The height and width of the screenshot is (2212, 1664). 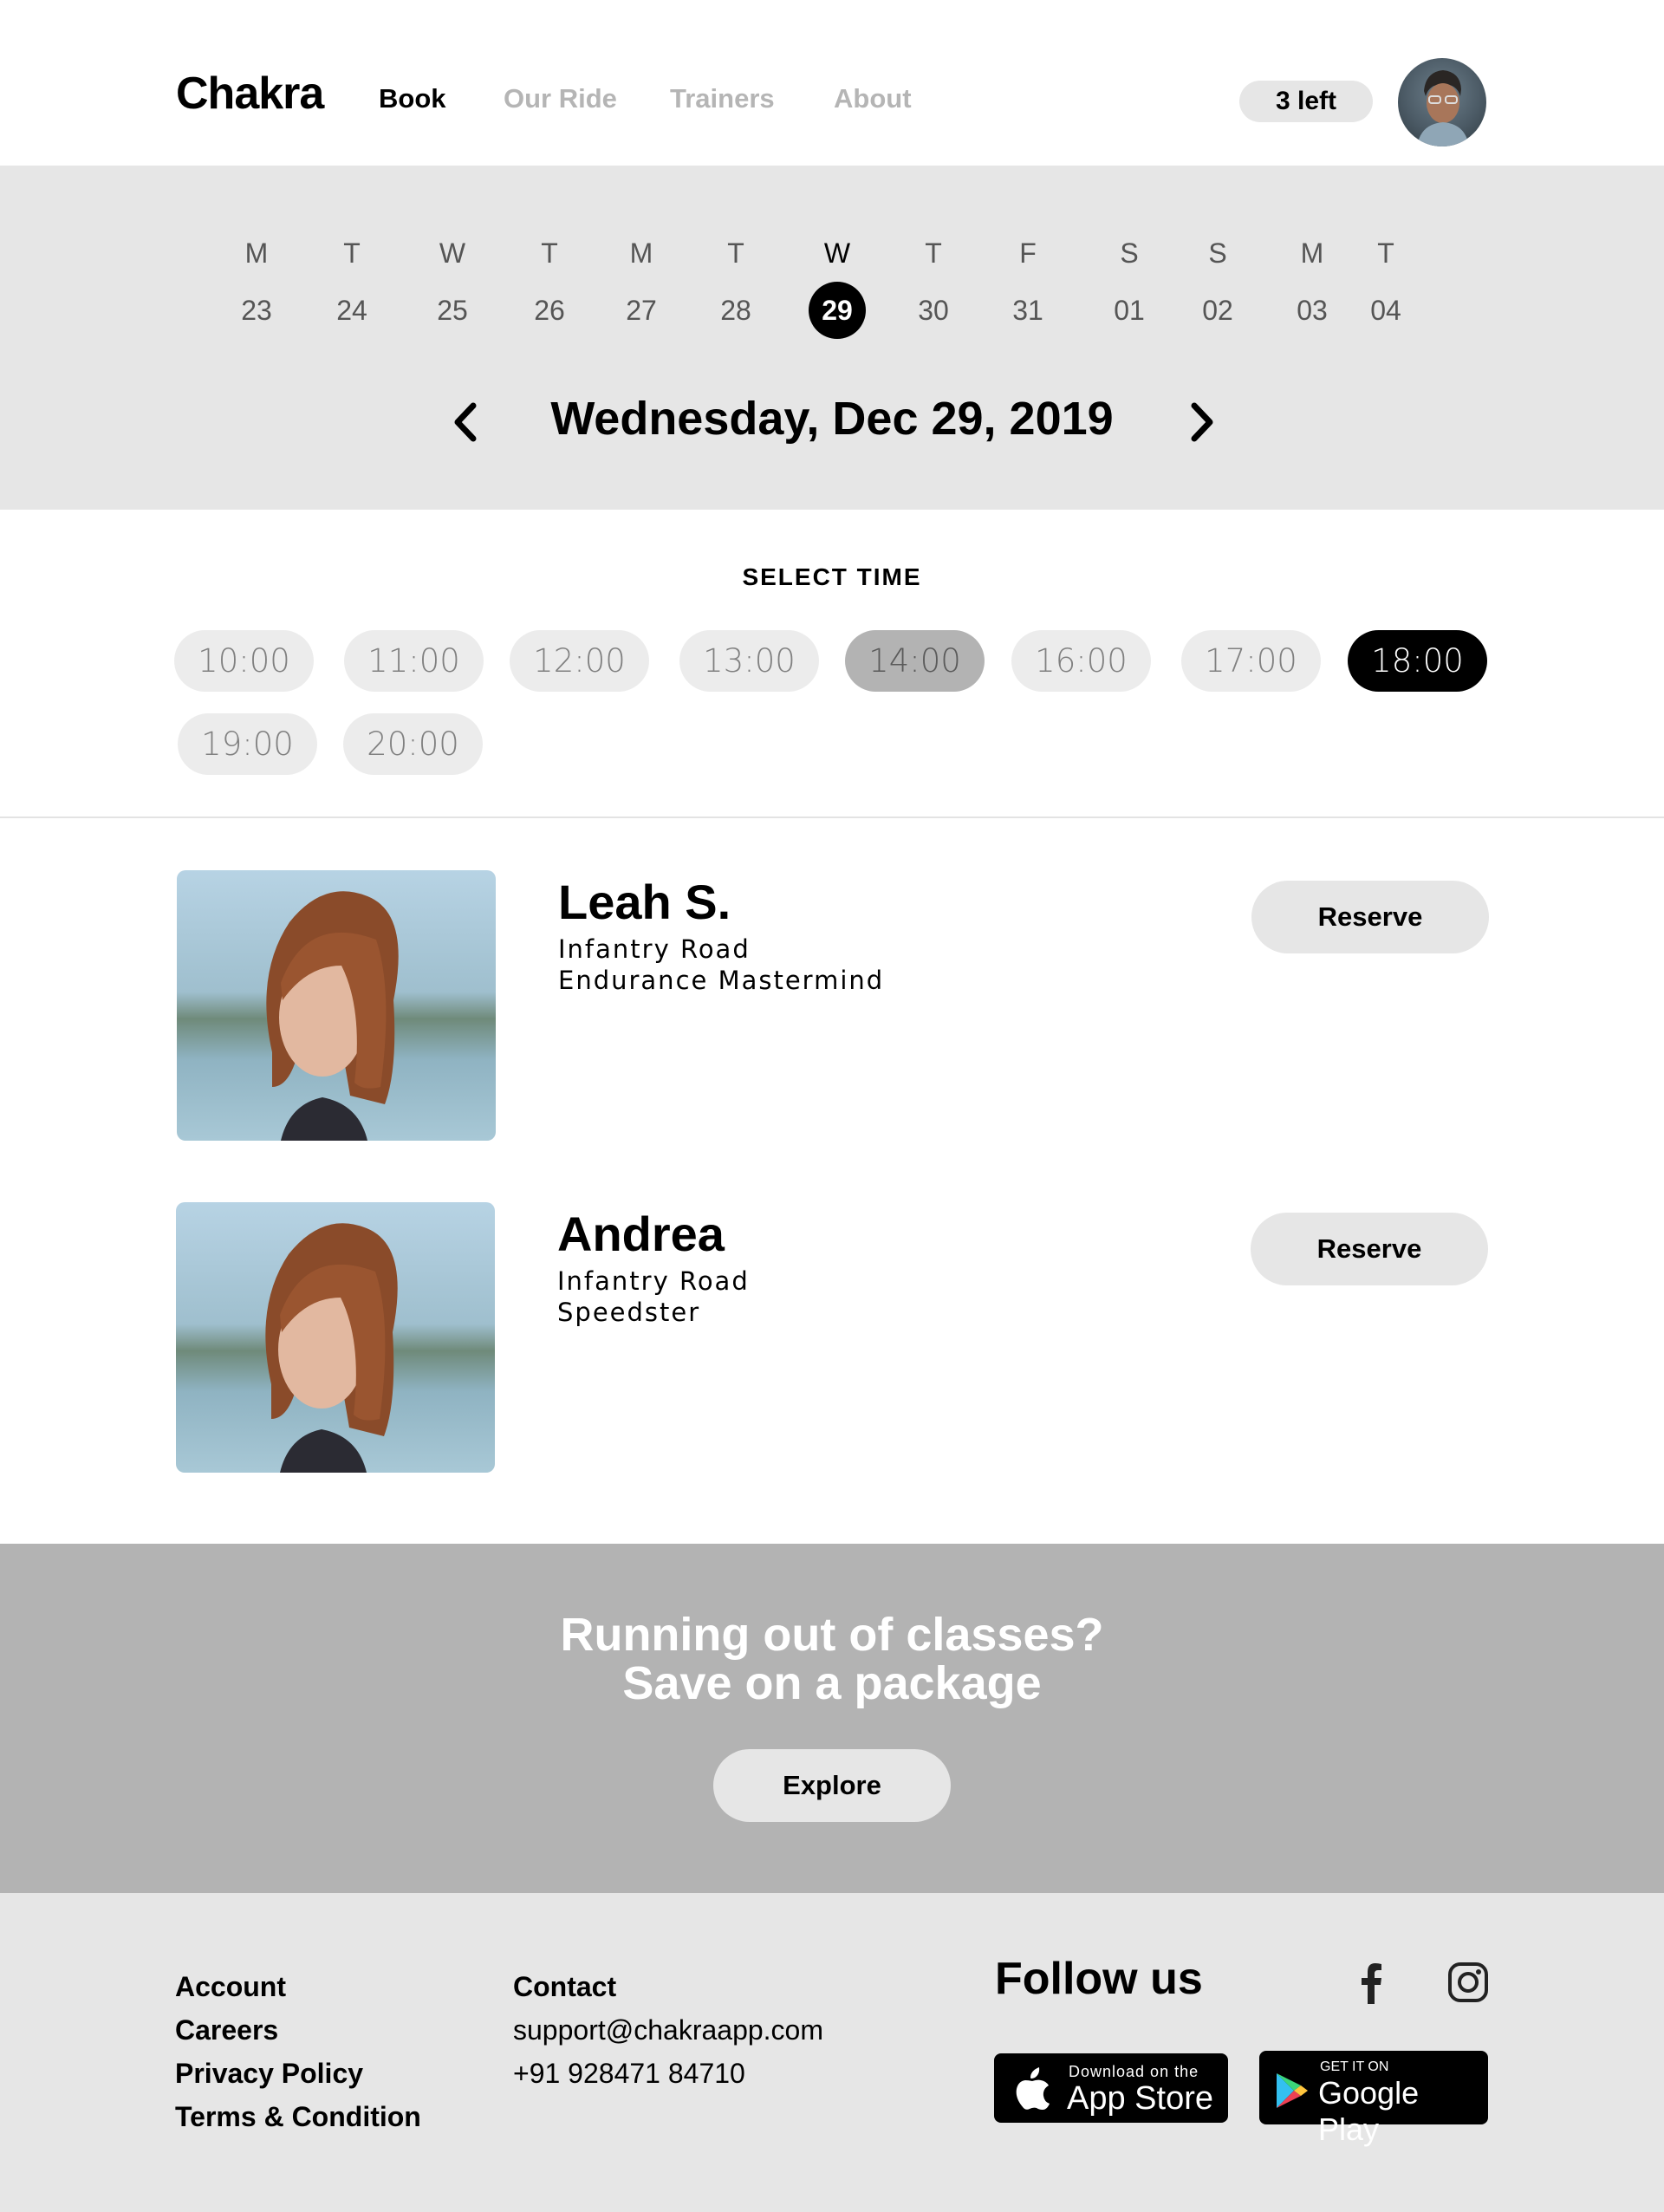 What do you see at coordinates (413, 744) in the screenshot?
I see `time-slot-20: 20:00` at bounding box center [413, 744].